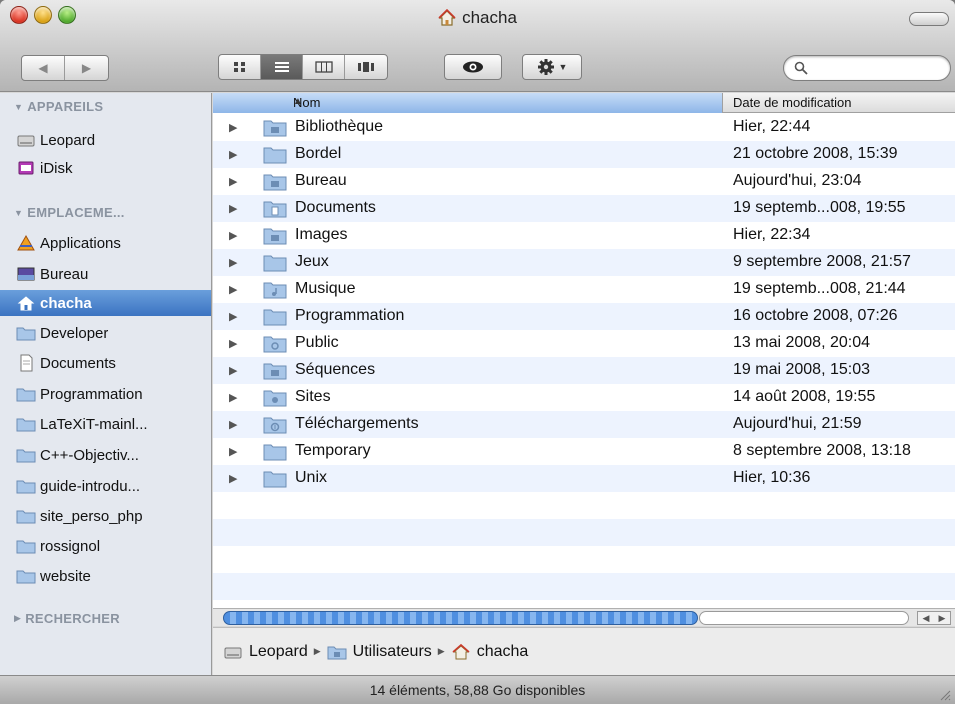 Image resolution: width=955 pixels, height=704 pixels. Describe the element at coordinates (584, 316) in the screenshot. I see `table-row: ▶ Programmation 16 octobre 2008, 07:26` at that location.